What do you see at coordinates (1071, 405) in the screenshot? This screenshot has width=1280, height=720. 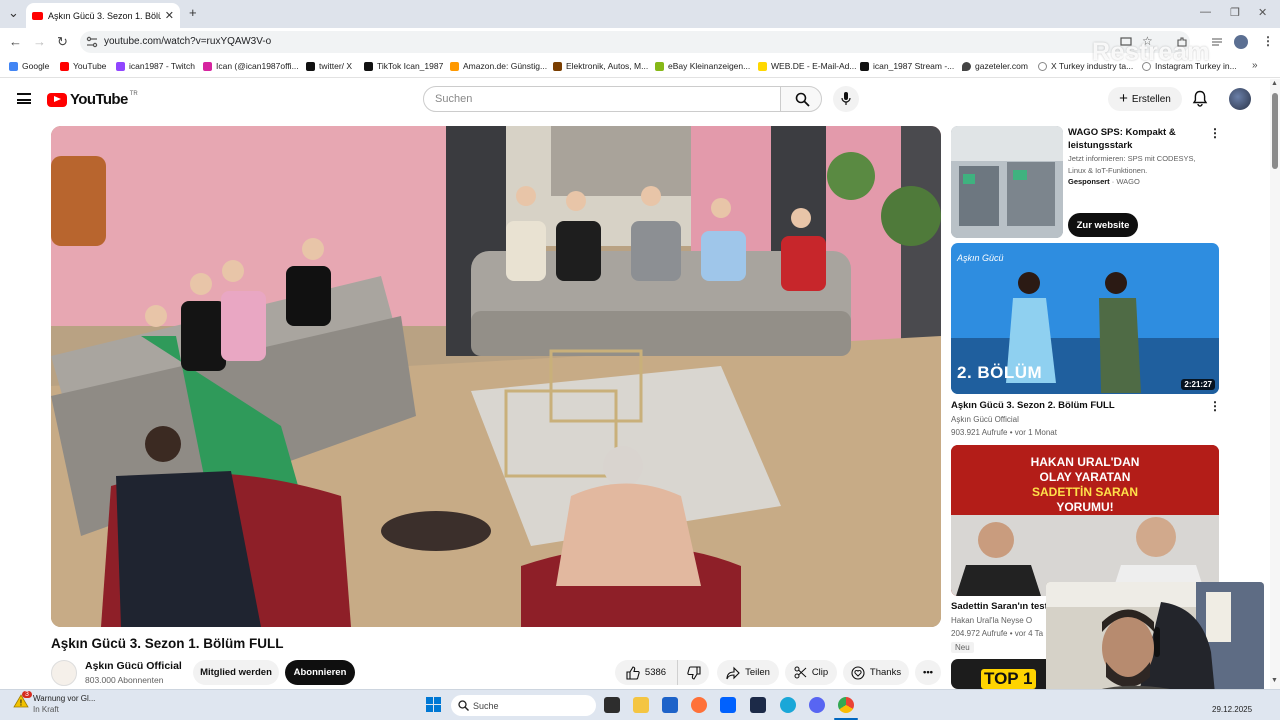 I see `recommendation-title: Aşkın Gücü 3. Sezon 2. Bölüm FULL` at bounding box center [1071, 405].